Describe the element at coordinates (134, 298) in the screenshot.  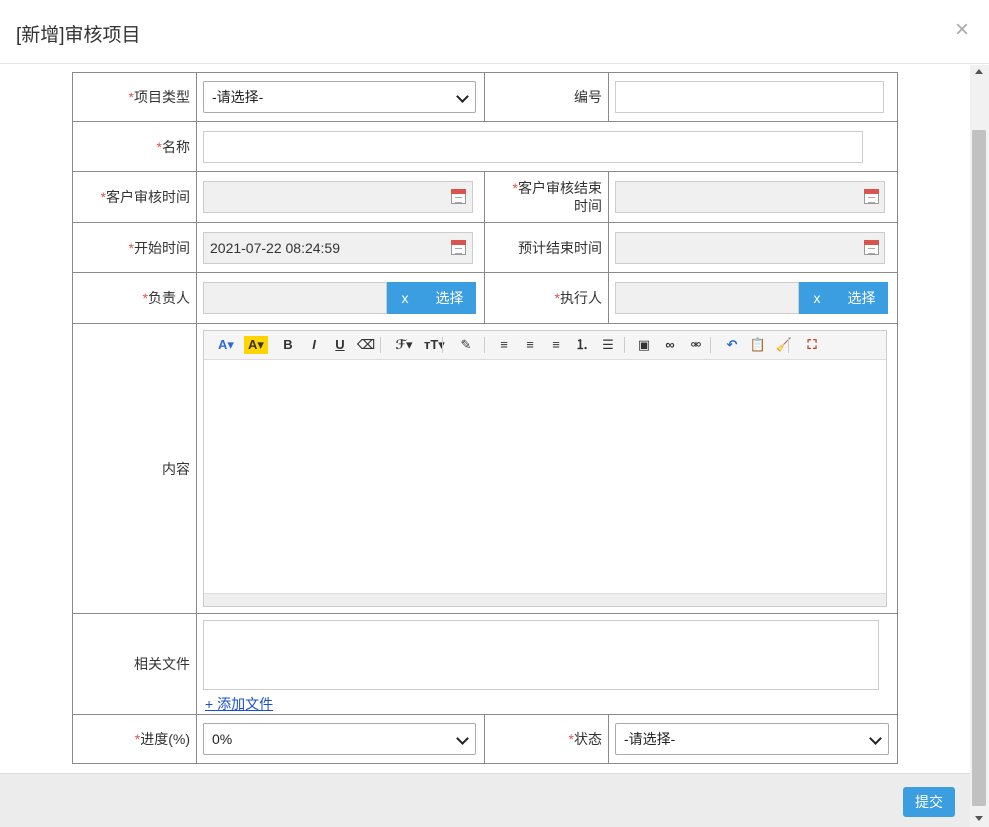
I see `owner-label: *负责人` at that location.